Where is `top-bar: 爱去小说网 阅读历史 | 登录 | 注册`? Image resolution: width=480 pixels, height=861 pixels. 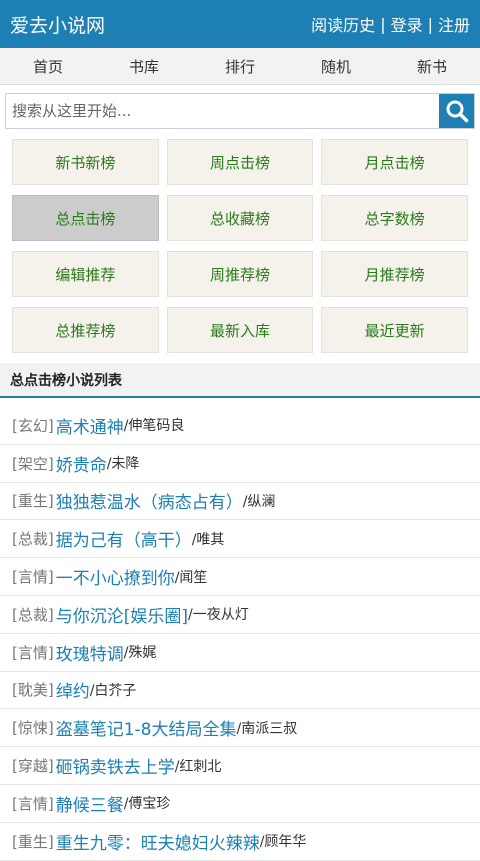
top-bar: 爱去小说网 阅读历史 | 登录 | 注册 is located at coordinates (240, 24).